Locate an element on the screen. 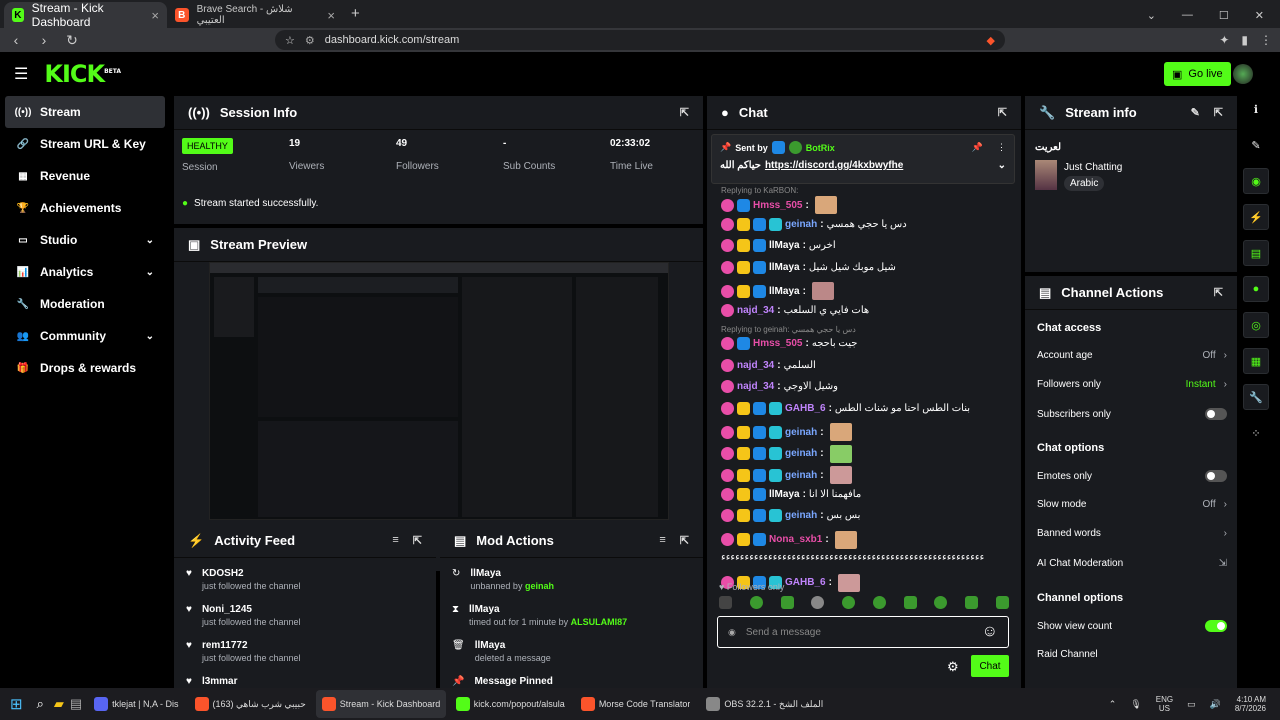 This screenshot has height=720, width=1280. emote-bar is located at coordinates (864, 602).